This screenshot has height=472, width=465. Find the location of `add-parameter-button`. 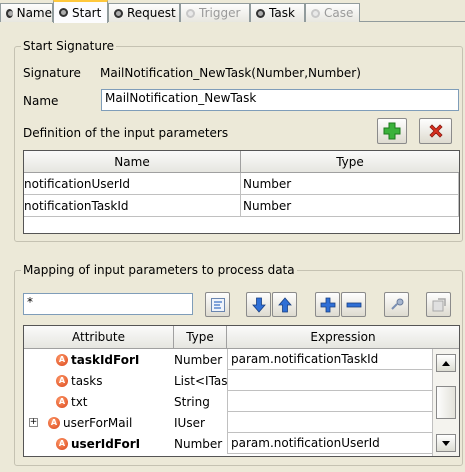

add-parameter-button is located at coordinates (392, 131).